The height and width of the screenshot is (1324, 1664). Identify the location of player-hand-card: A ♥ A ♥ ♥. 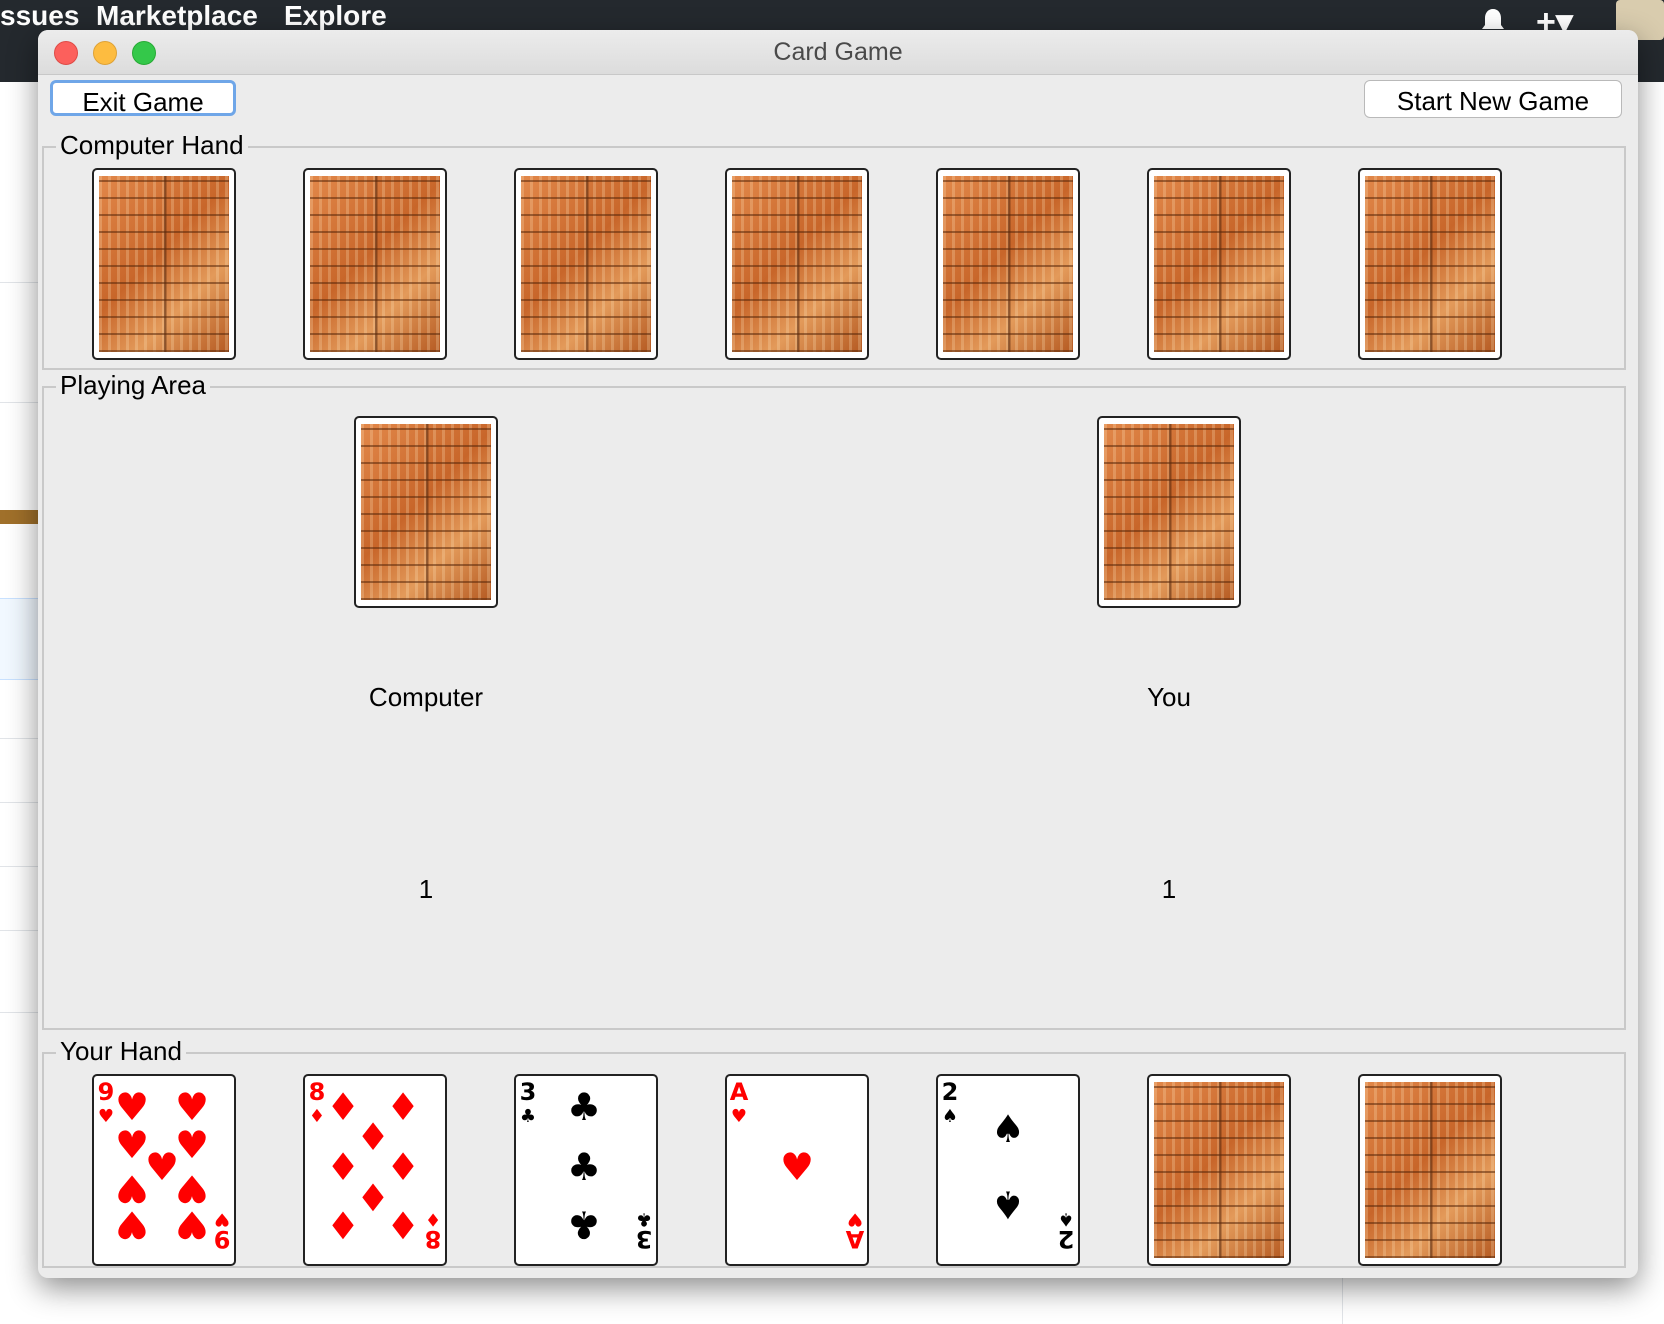
(797, 1170).